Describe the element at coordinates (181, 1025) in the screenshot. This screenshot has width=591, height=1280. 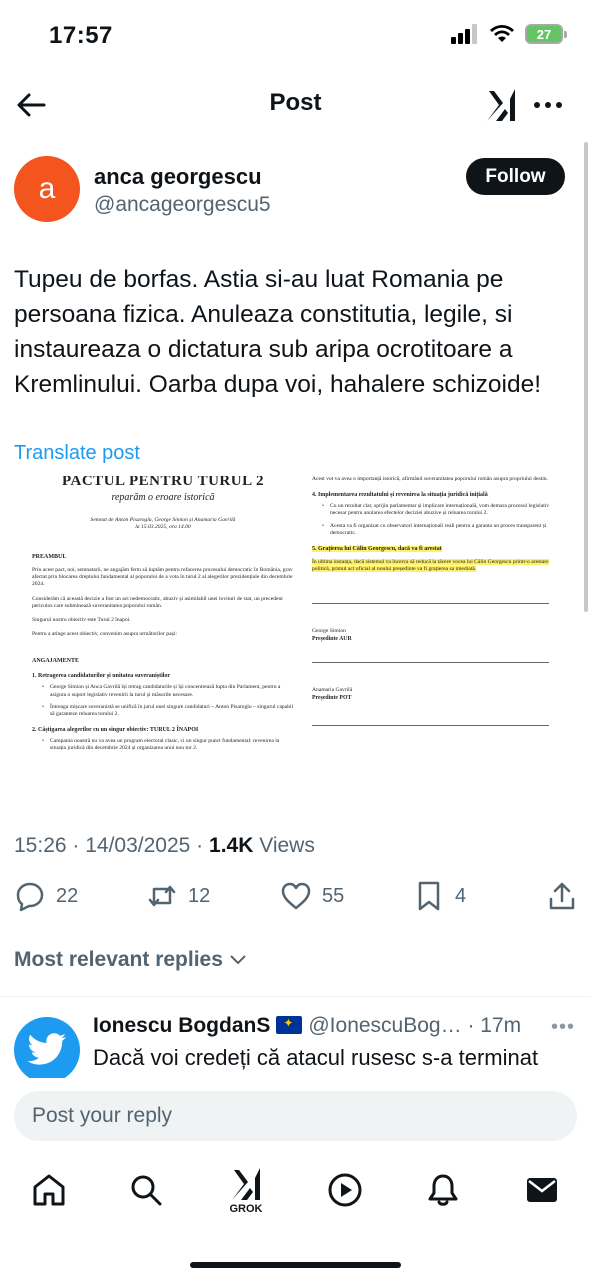
I see `reply-author-name: Ionescu BogdanS` at that location.